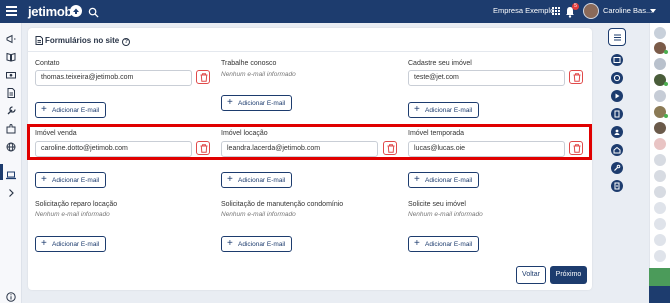 Image resolution: width=670 pixels, height=303 pixels. Describe the element at coordinates (556, 11) in the screenshot. I see `apps-grid-icon` at that location.